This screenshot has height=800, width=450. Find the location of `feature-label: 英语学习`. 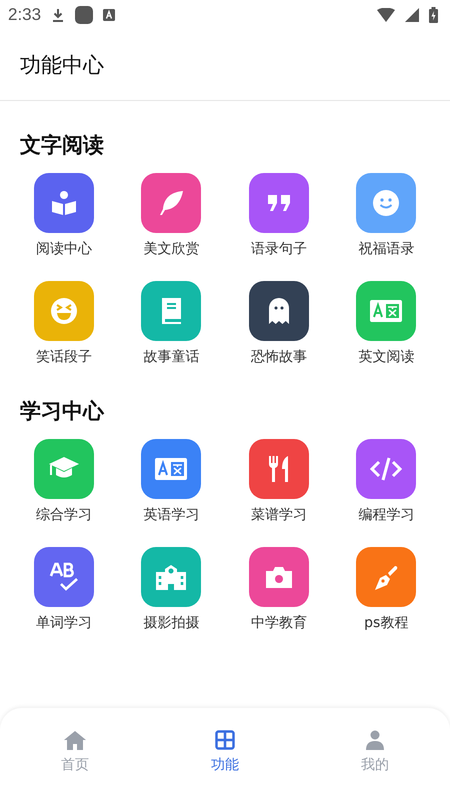

feature-label: 英语学习 is located at coordinates (171, 515).